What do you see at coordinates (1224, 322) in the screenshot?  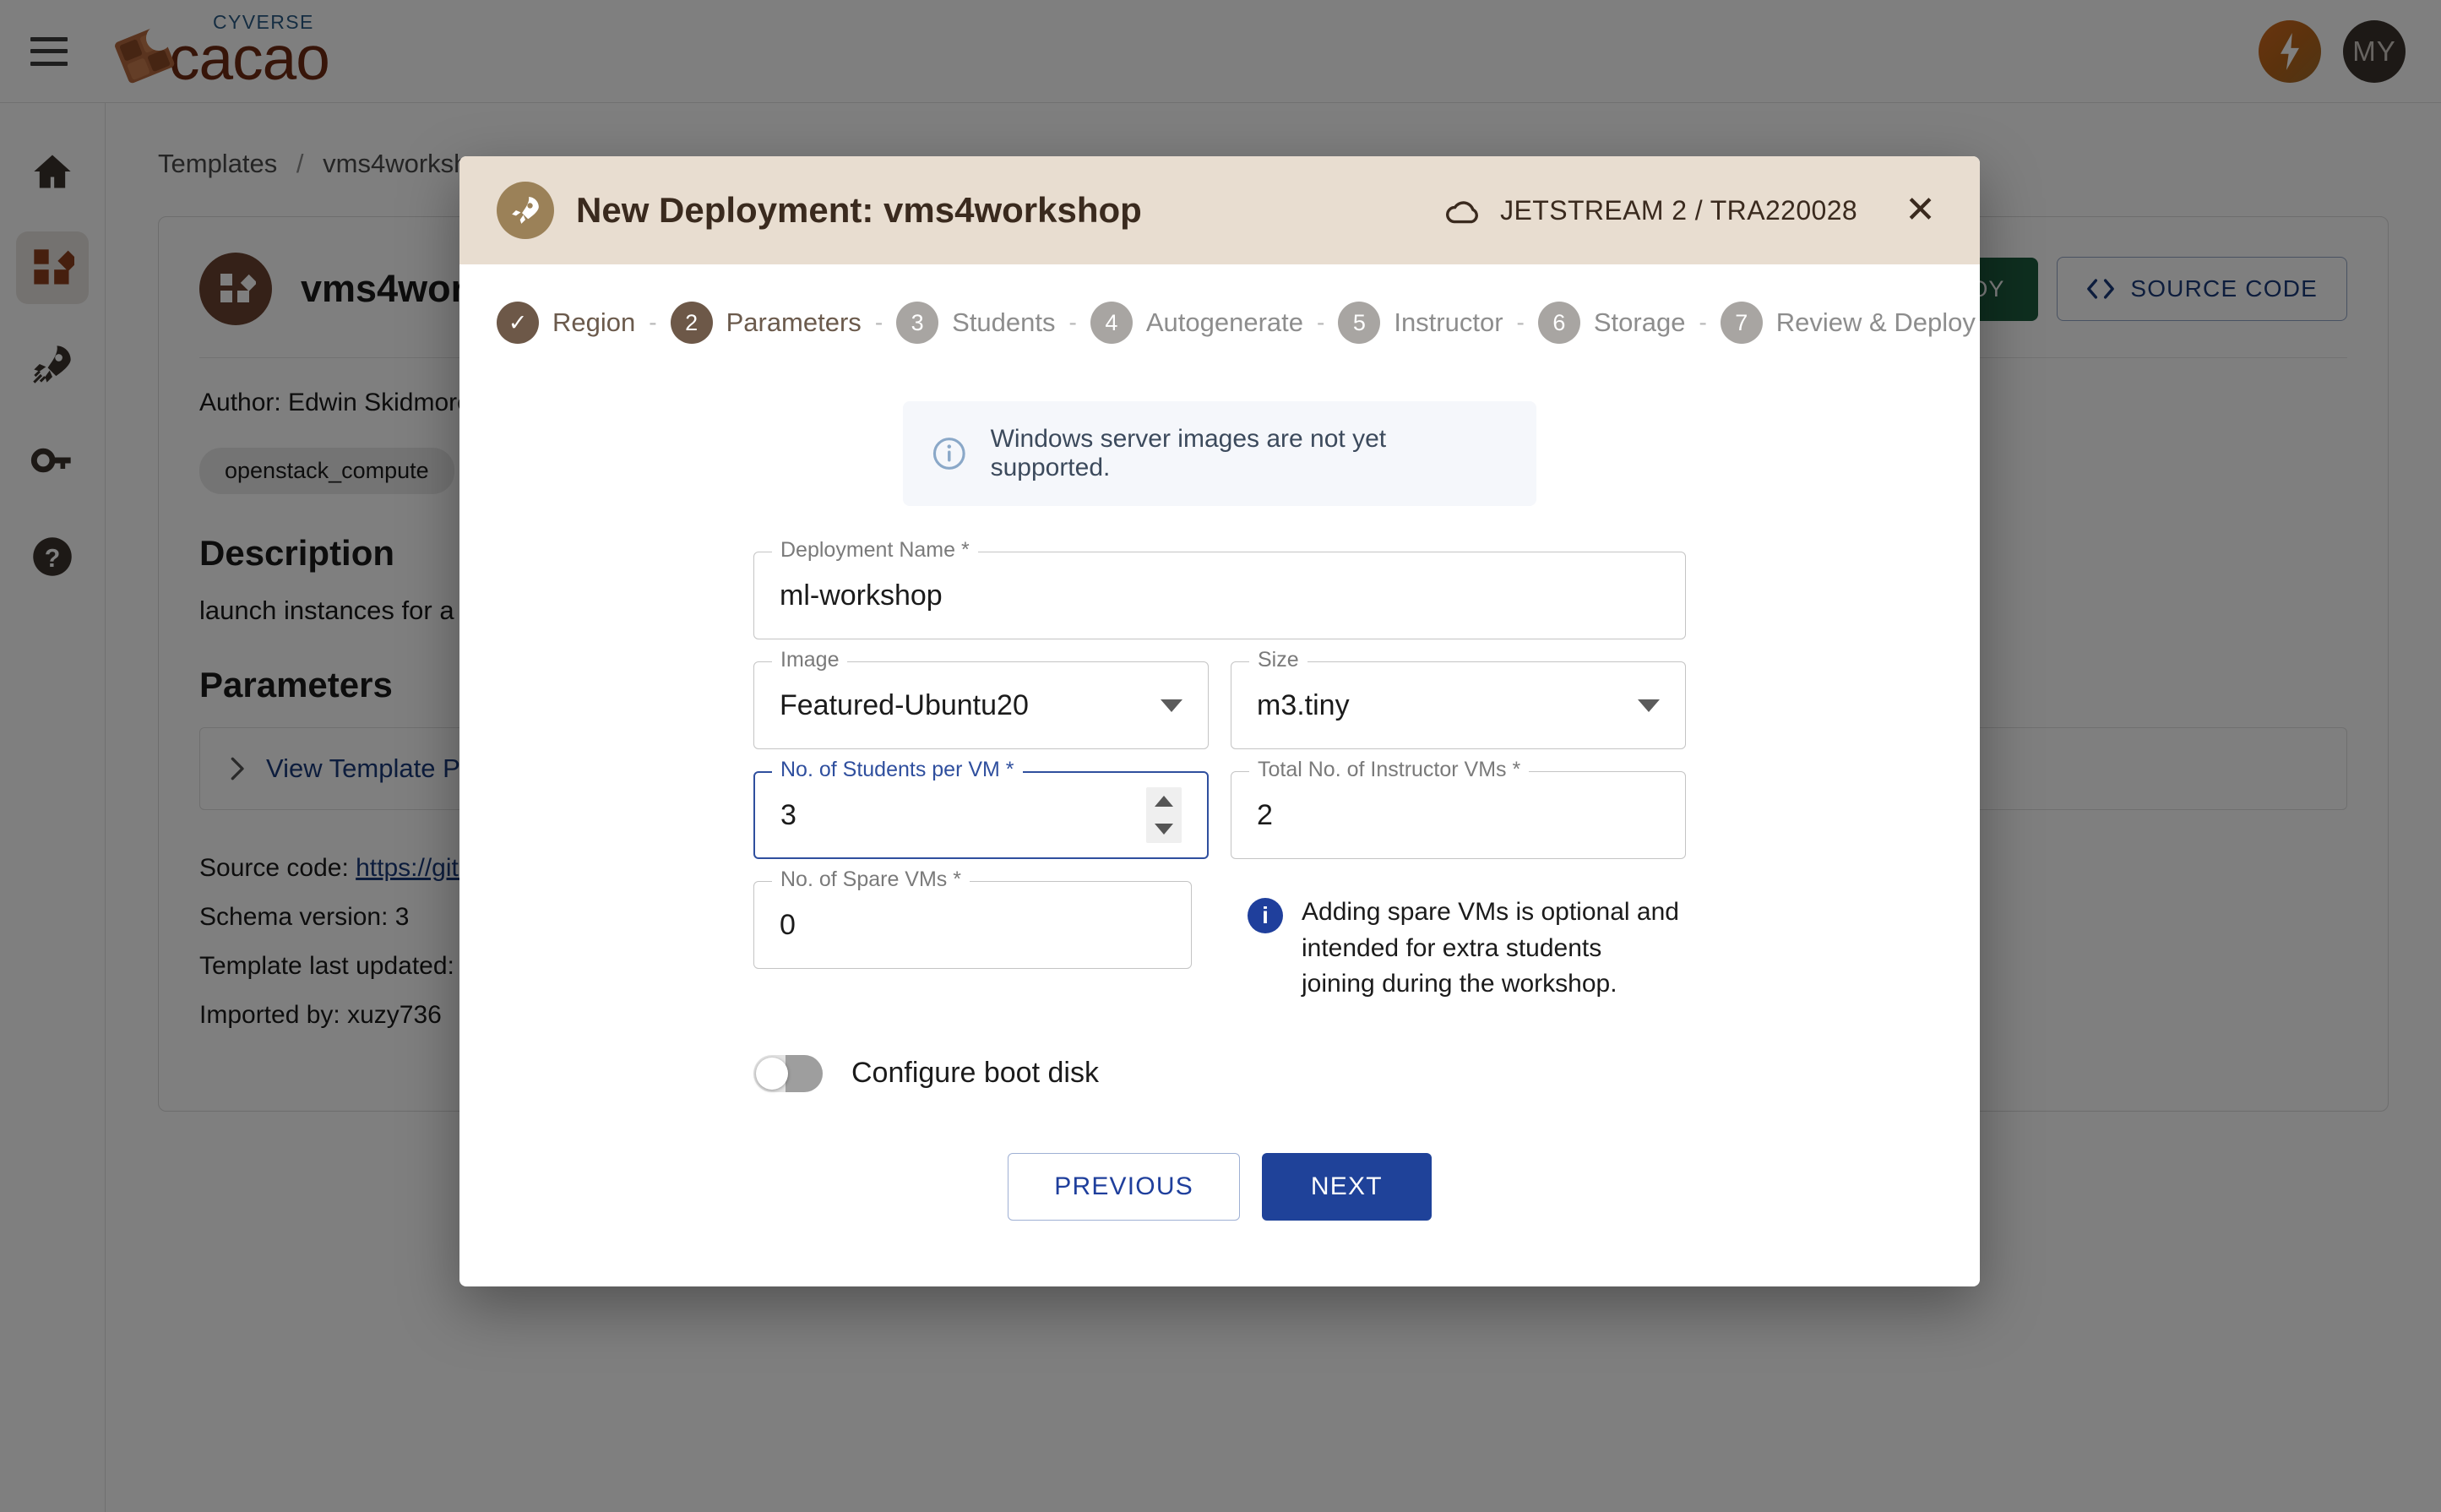 I see `step-label: Autogenerate` at bounding box center [1224, 322].